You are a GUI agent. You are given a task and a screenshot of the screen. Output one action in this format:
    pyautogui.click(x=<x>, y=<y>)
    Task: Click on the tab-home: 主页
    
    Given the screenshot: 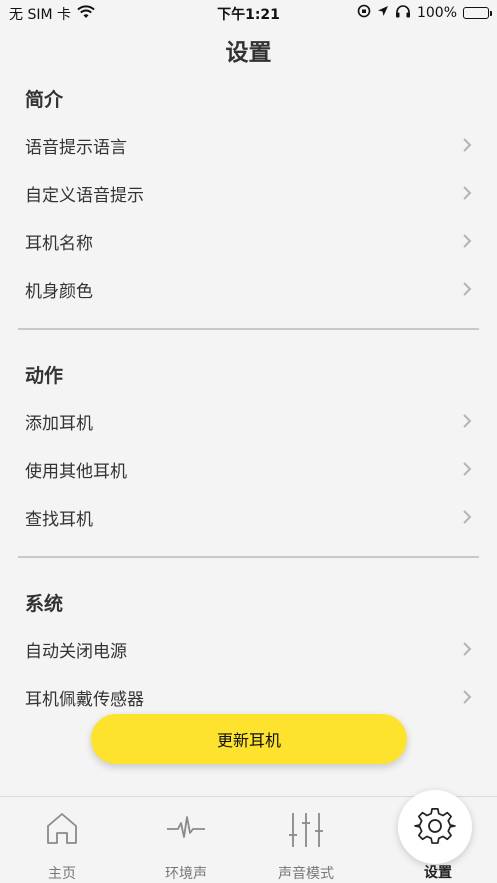 What is the action you would take?
    pyautogui.click(x=62, y=840)
    